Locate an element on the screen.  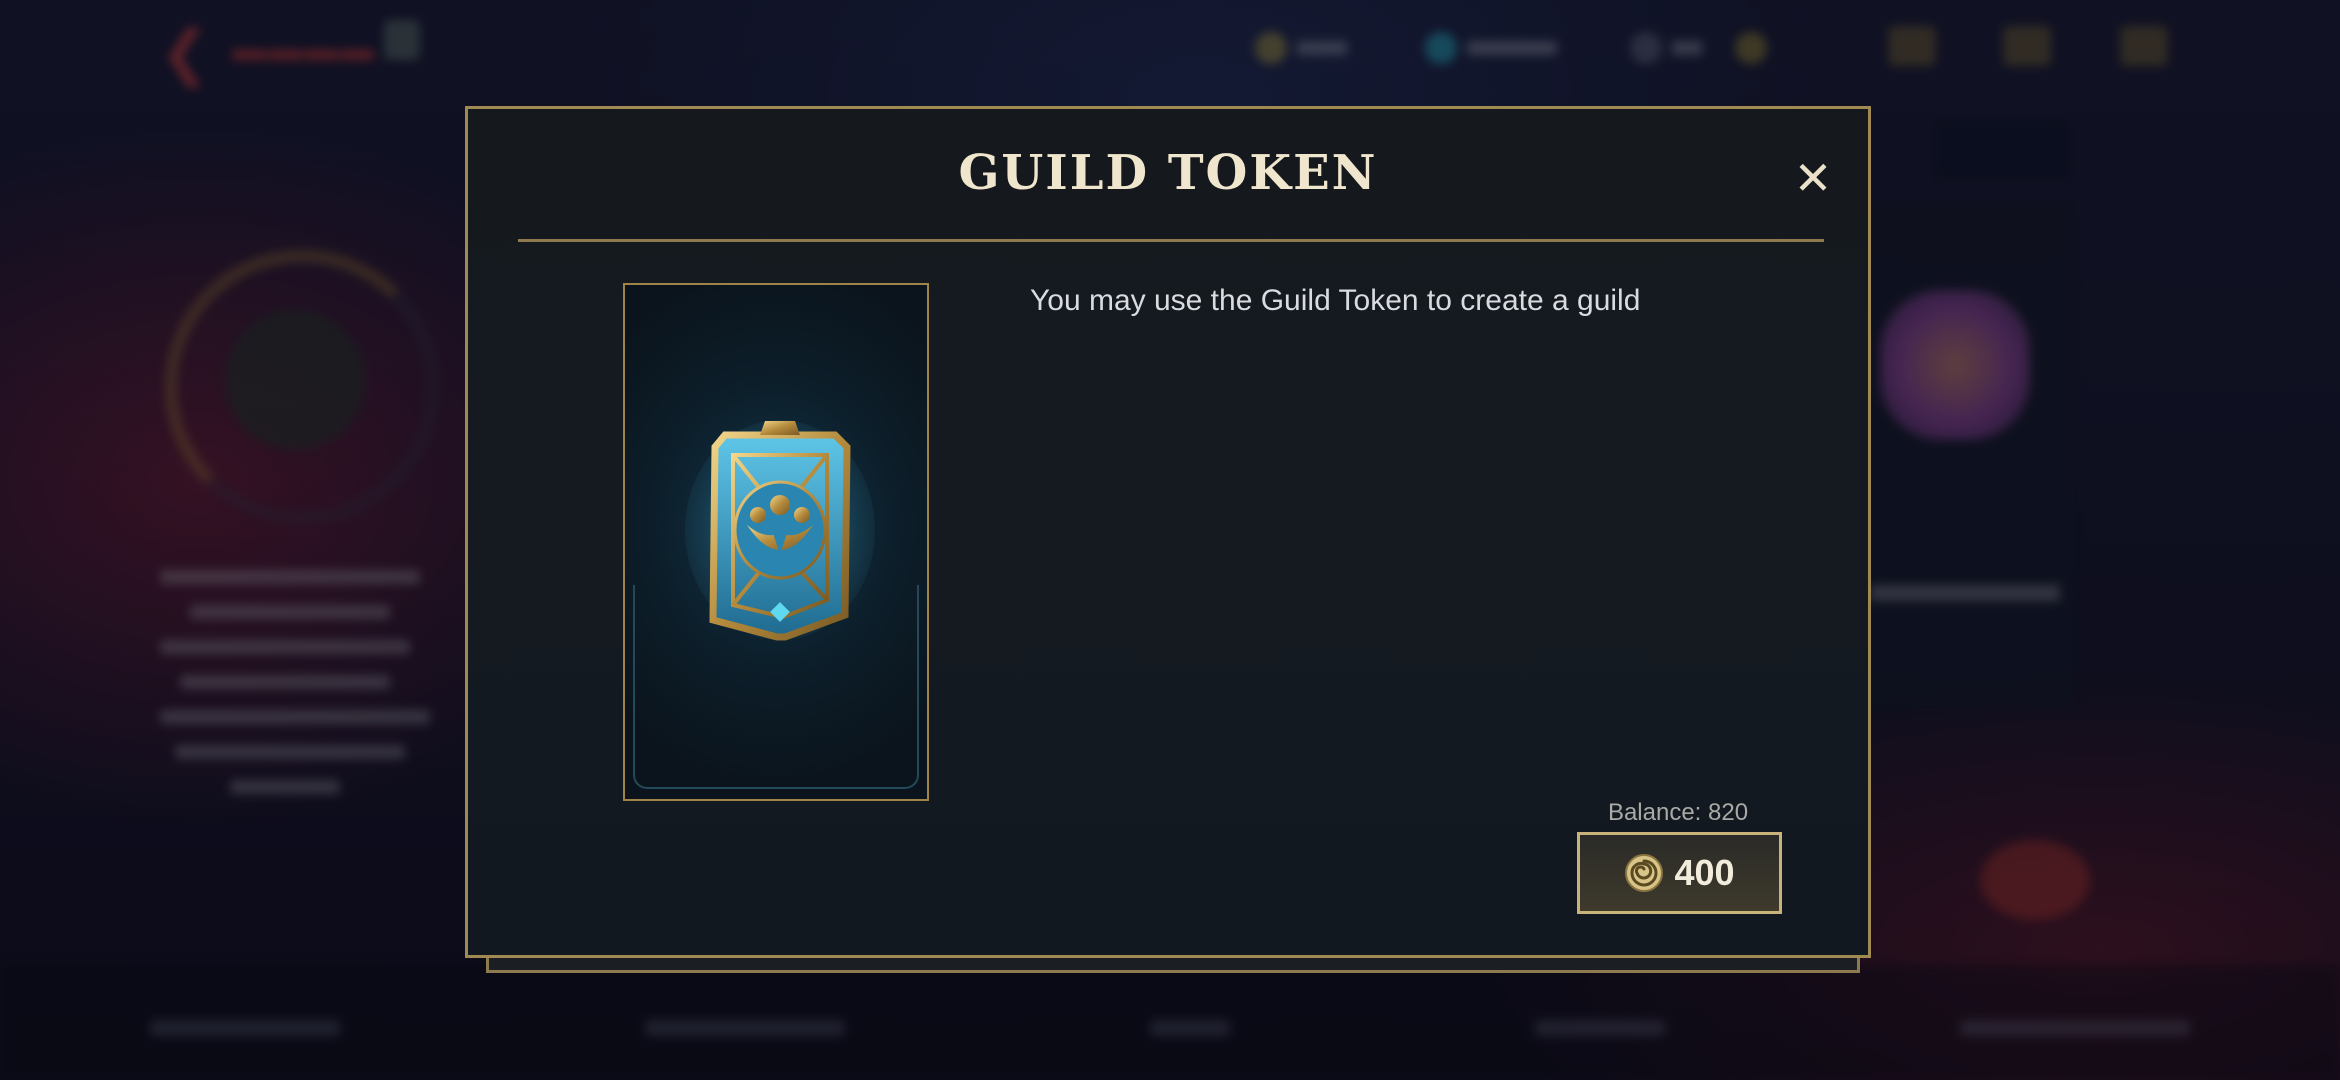
purchase-button: 400 is located at coordinates (1679, 873).